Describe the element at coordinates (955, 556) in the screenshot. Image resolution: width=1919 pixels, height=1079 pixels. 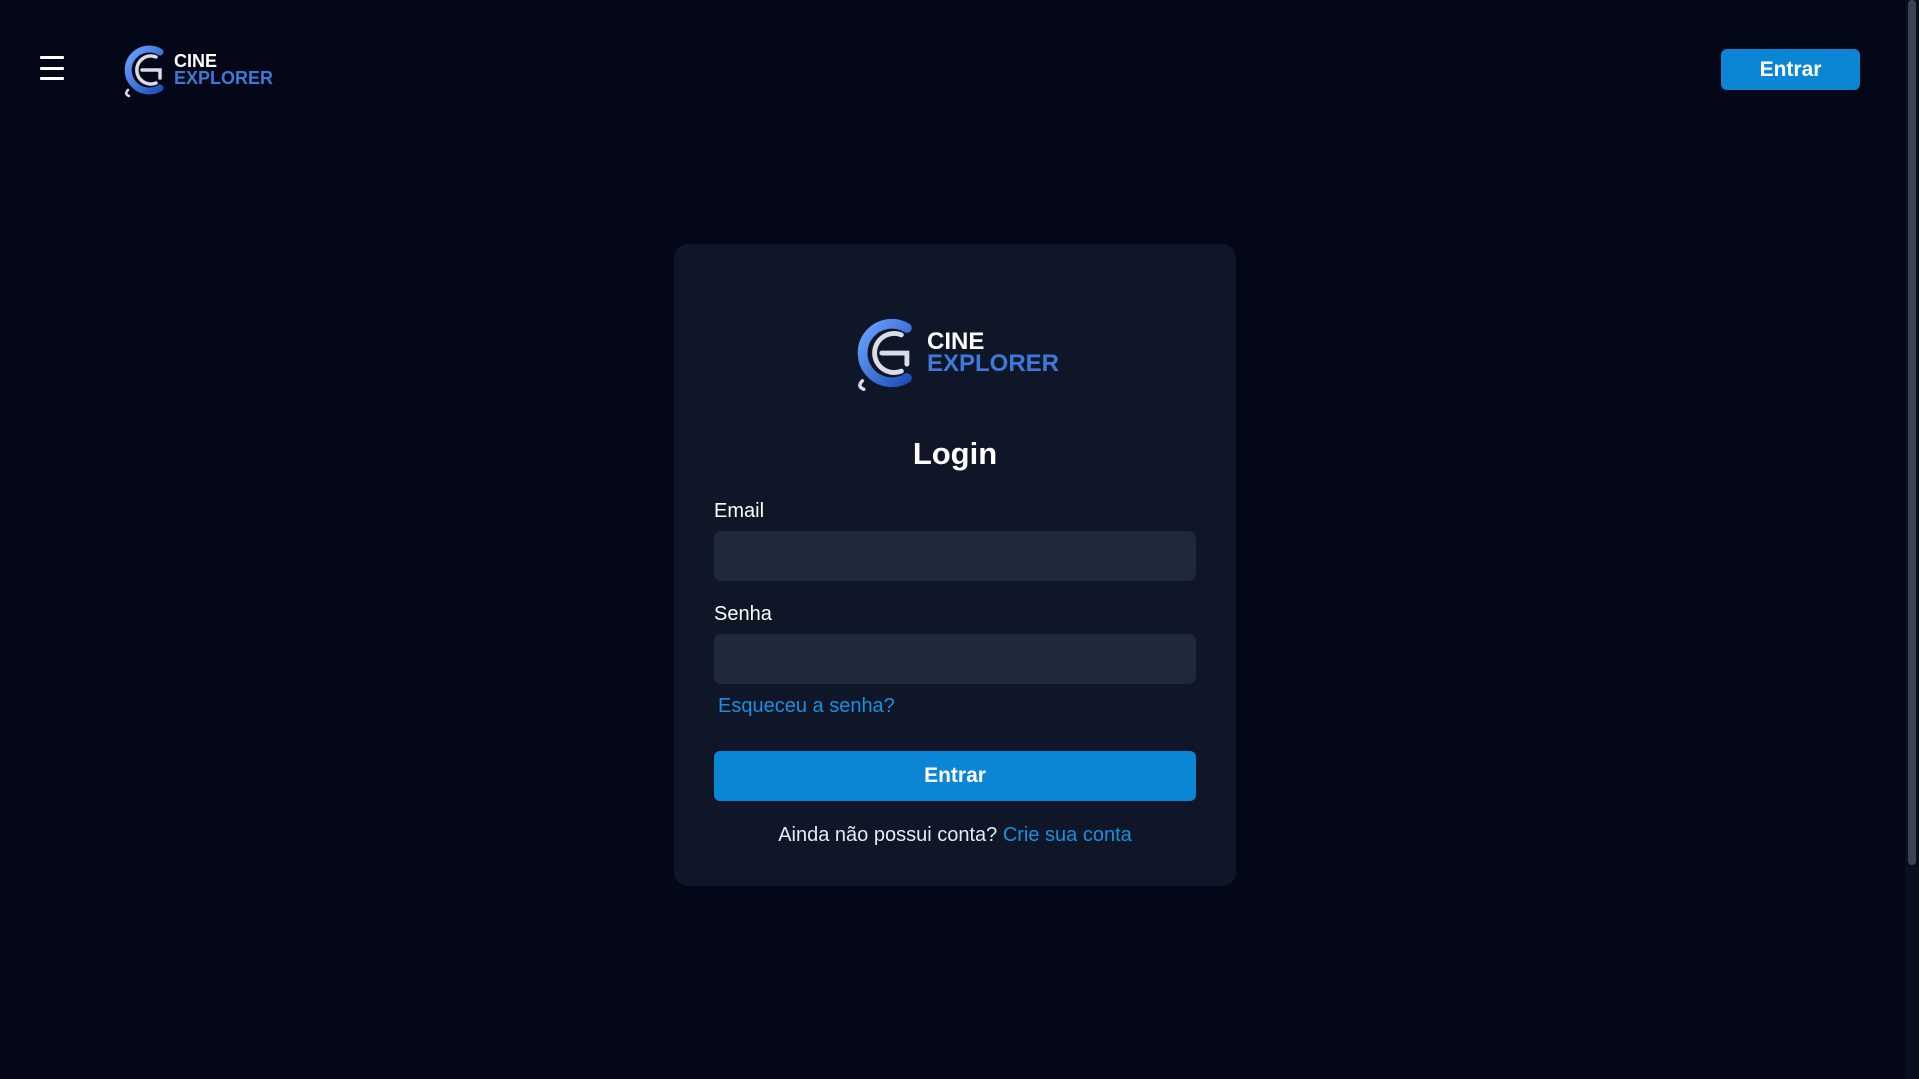
I see `email-field` at that location.